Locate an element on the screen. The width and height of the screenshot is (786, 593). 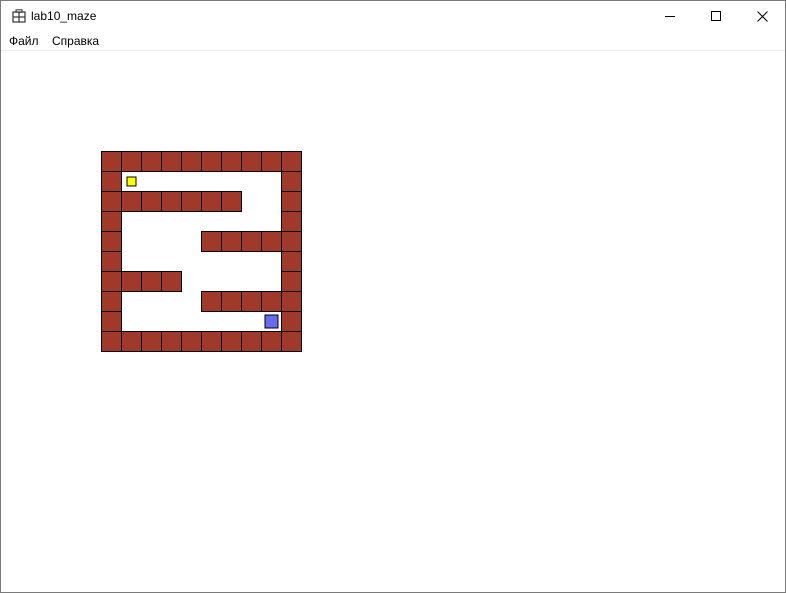
minimize-button is located at coordinates (670, 16).